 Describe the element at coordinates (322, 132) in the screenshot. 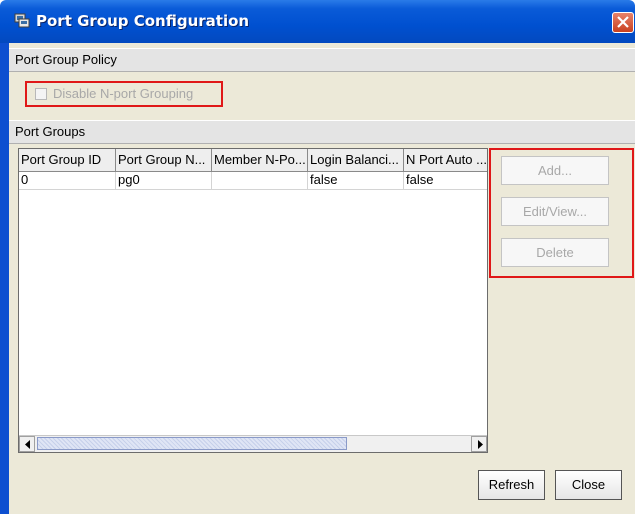

I see `port-groups-section-header: Port Groups` at that location.